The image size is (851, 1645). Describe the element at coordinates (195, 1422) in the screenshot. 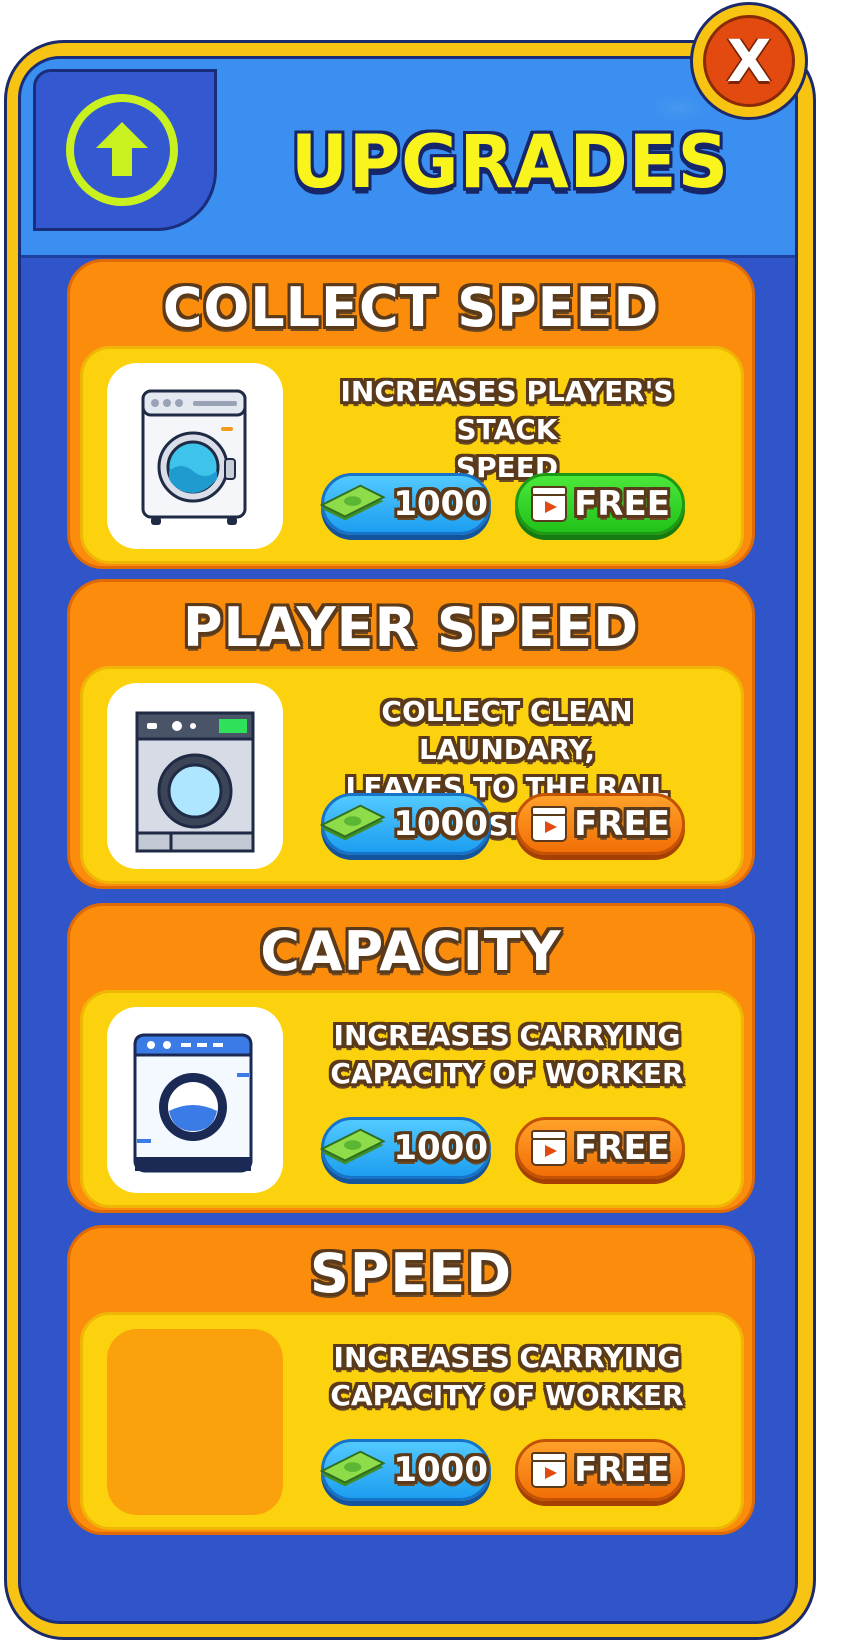

I see `empty-thumbnail` at that location.